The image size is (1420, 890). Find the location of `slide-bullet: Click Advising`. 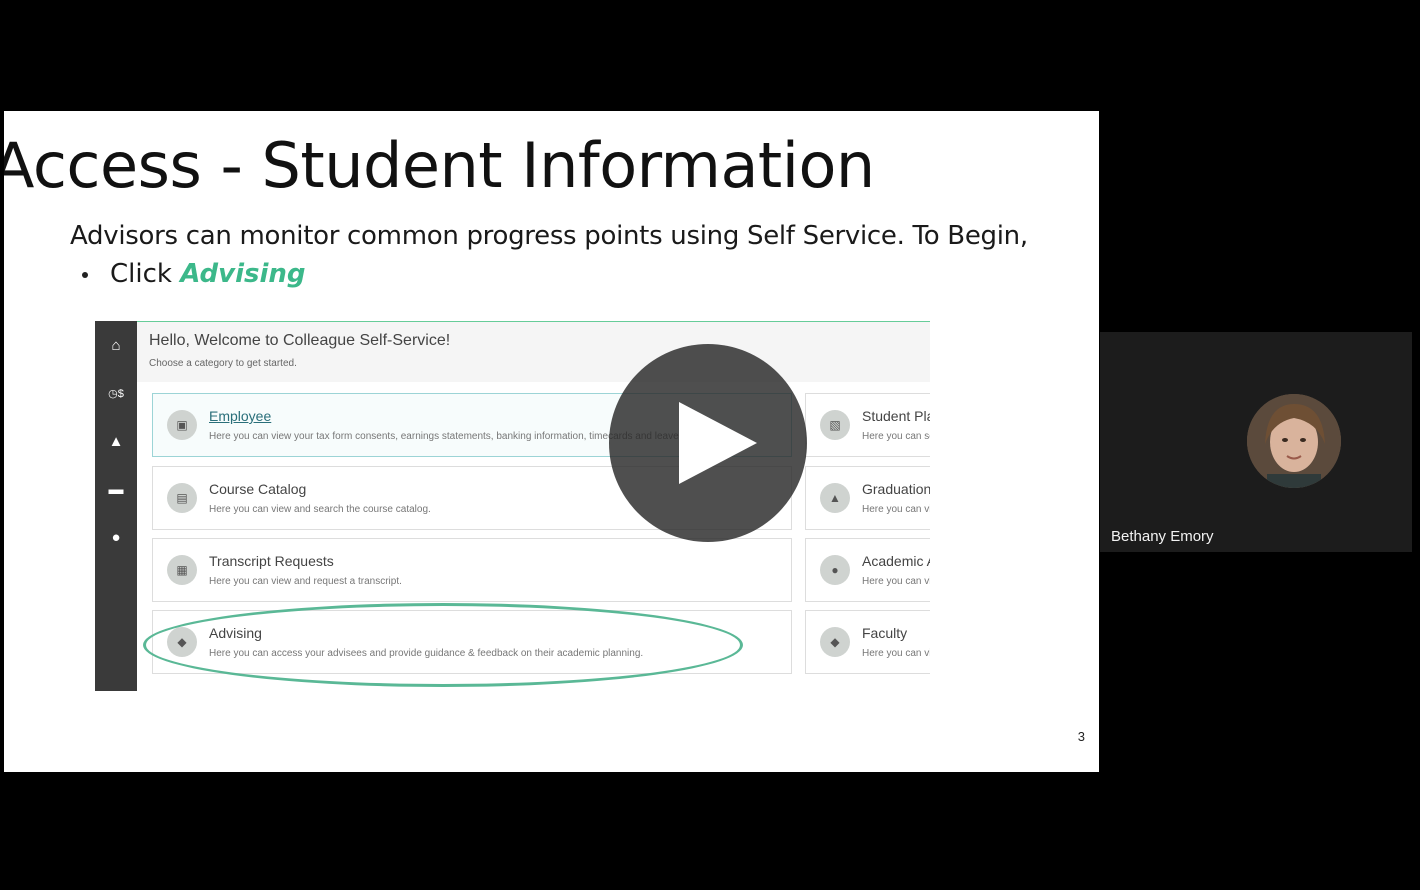

slide-bullet: Click Advising is located at coordinates (194, 274).